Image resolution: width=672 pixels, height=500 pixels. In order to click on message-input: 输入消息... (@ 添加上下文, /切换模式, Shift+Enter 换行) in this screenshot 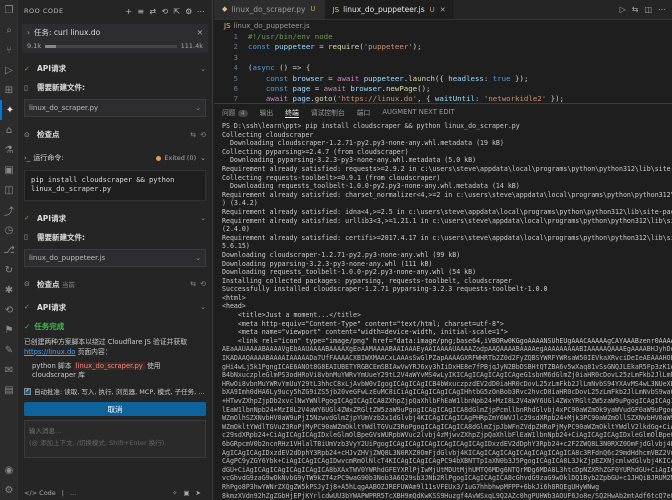, I will do `click(115, 439)`.